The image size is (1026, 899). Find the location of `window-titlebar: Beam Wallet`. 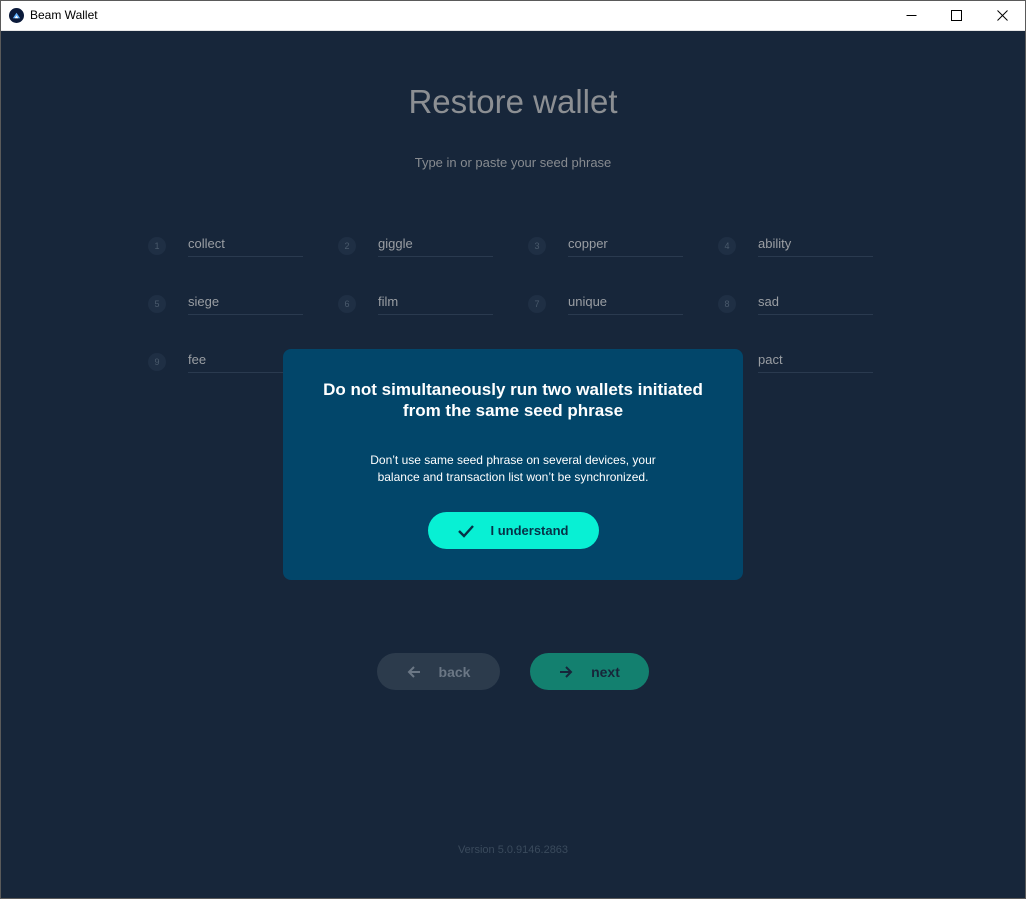

window-titlebar: Beam Wallet is located at coordinates (513, 15).